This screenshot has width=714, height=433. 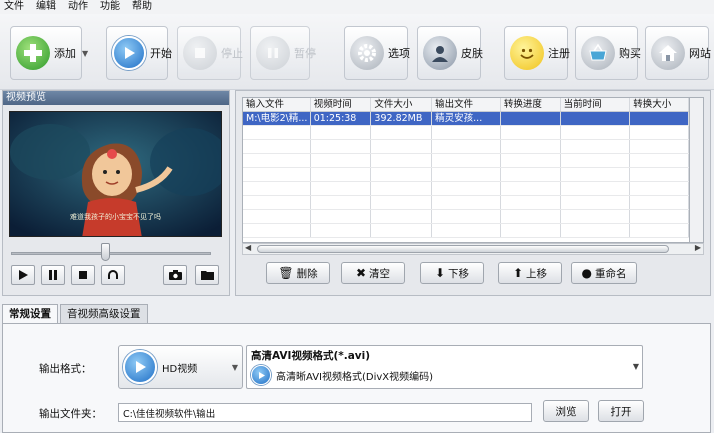 I want to click on rename-button: ● 重命名, so click(x=604, y=273).